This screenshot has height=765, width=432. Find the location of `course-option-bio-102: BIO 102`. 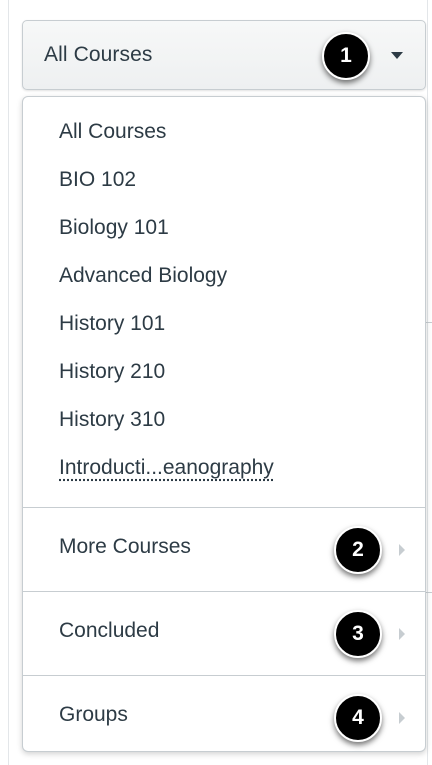

course-option-bio-102: BIO 102 is located at coordinates (224, 180).